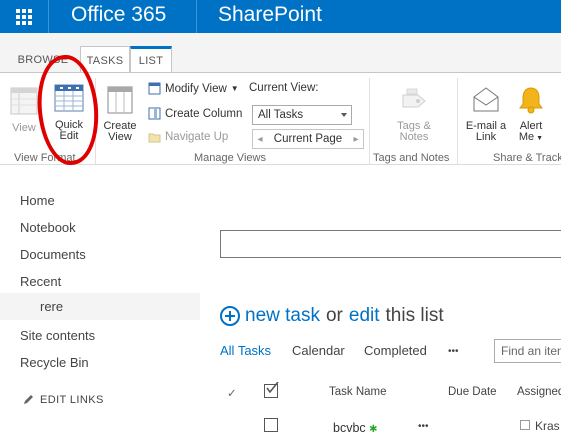 This screenshot has height=439, width=561. Describe the element at coordinates (531, 100) in the screenshot. I see `bell-icon` at that location.